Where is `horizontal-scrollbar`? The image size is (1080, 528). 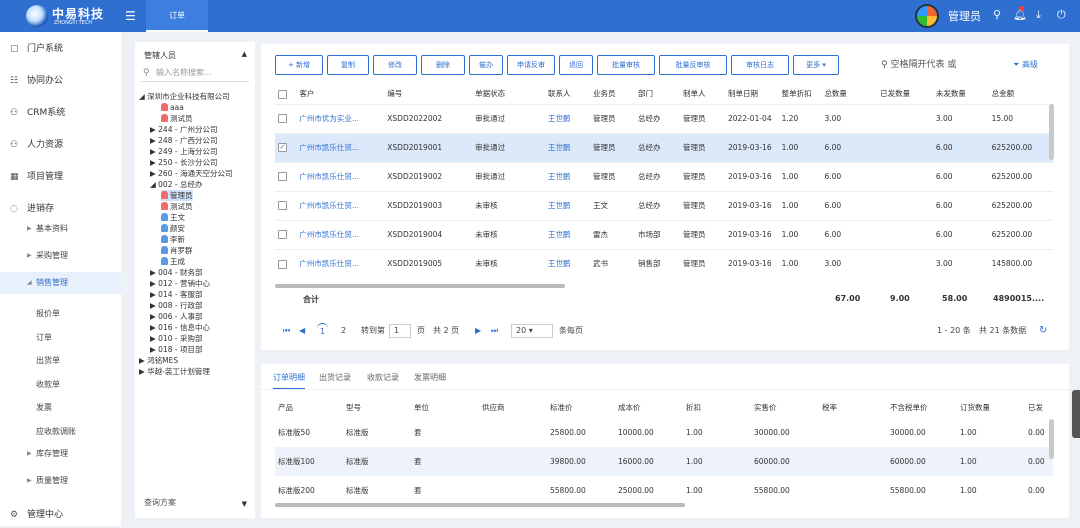 horizontal-scrollbar is located at coordinates (420, 286).